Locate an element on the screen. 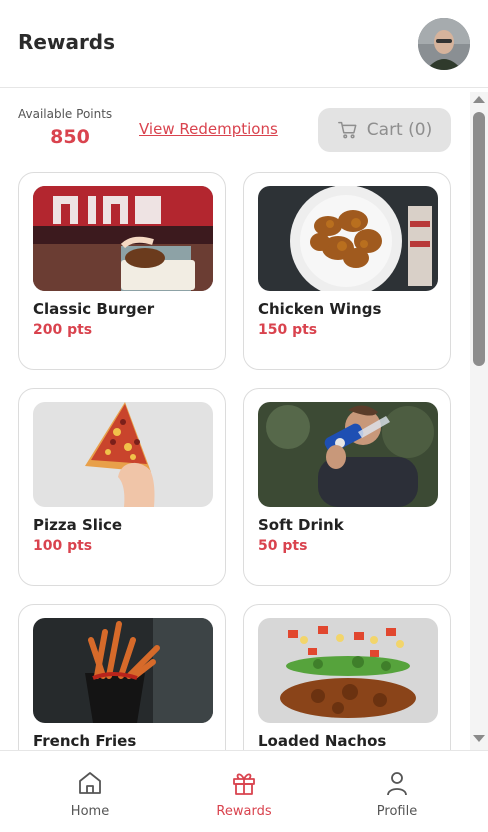  cart-button: Cart (0) is located at coordinates (384, 130).